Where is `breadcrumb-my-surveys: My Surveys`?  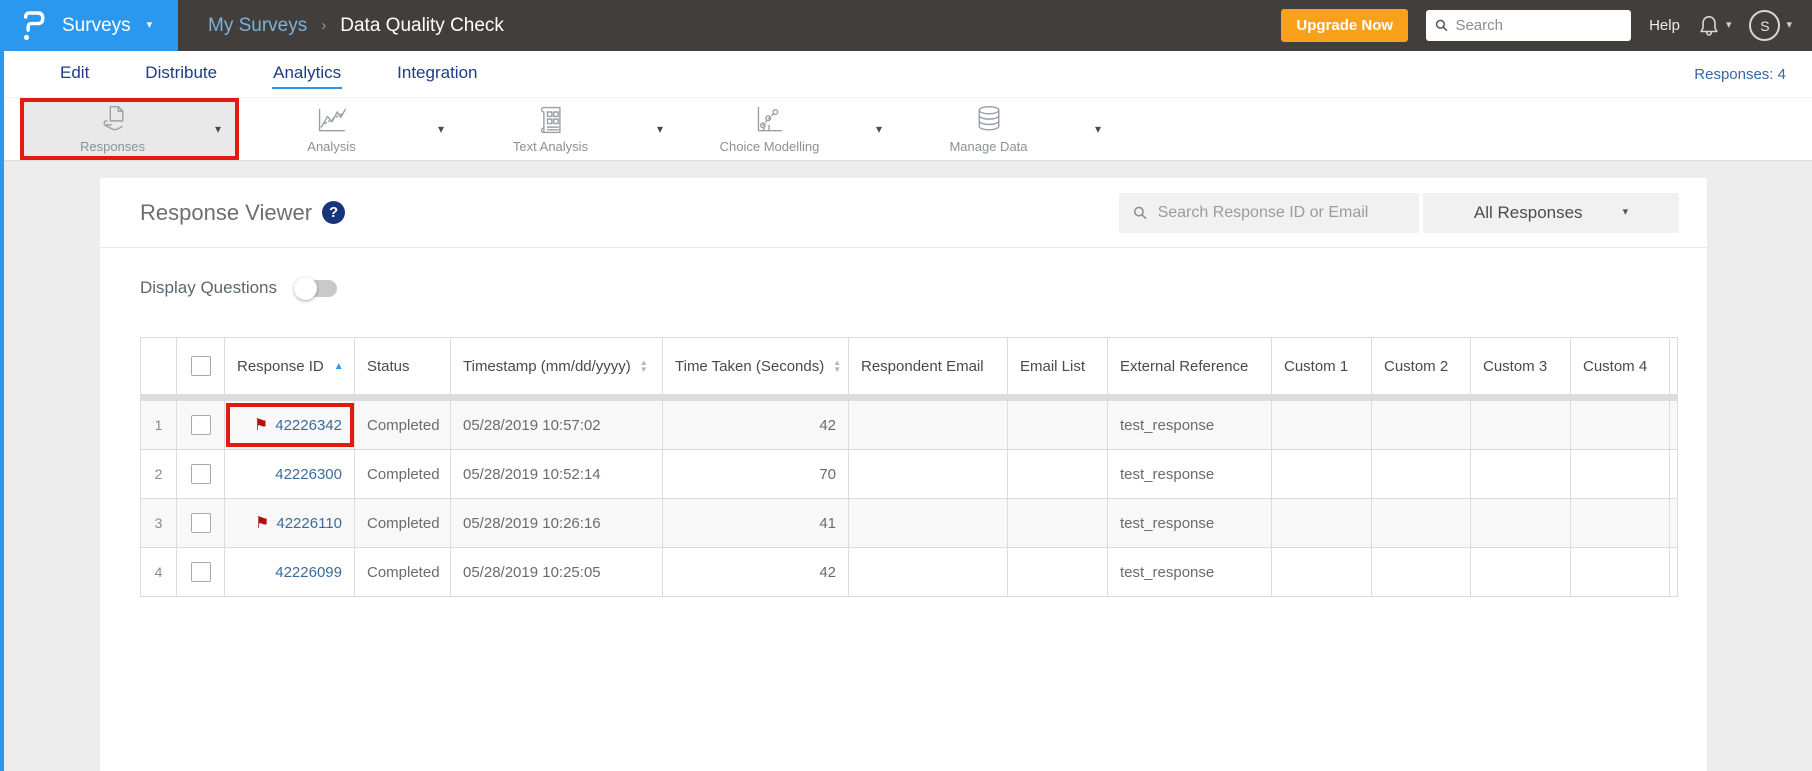
breadcrumb-my-surveys: My Surveys is located at coordinates (257, 26).